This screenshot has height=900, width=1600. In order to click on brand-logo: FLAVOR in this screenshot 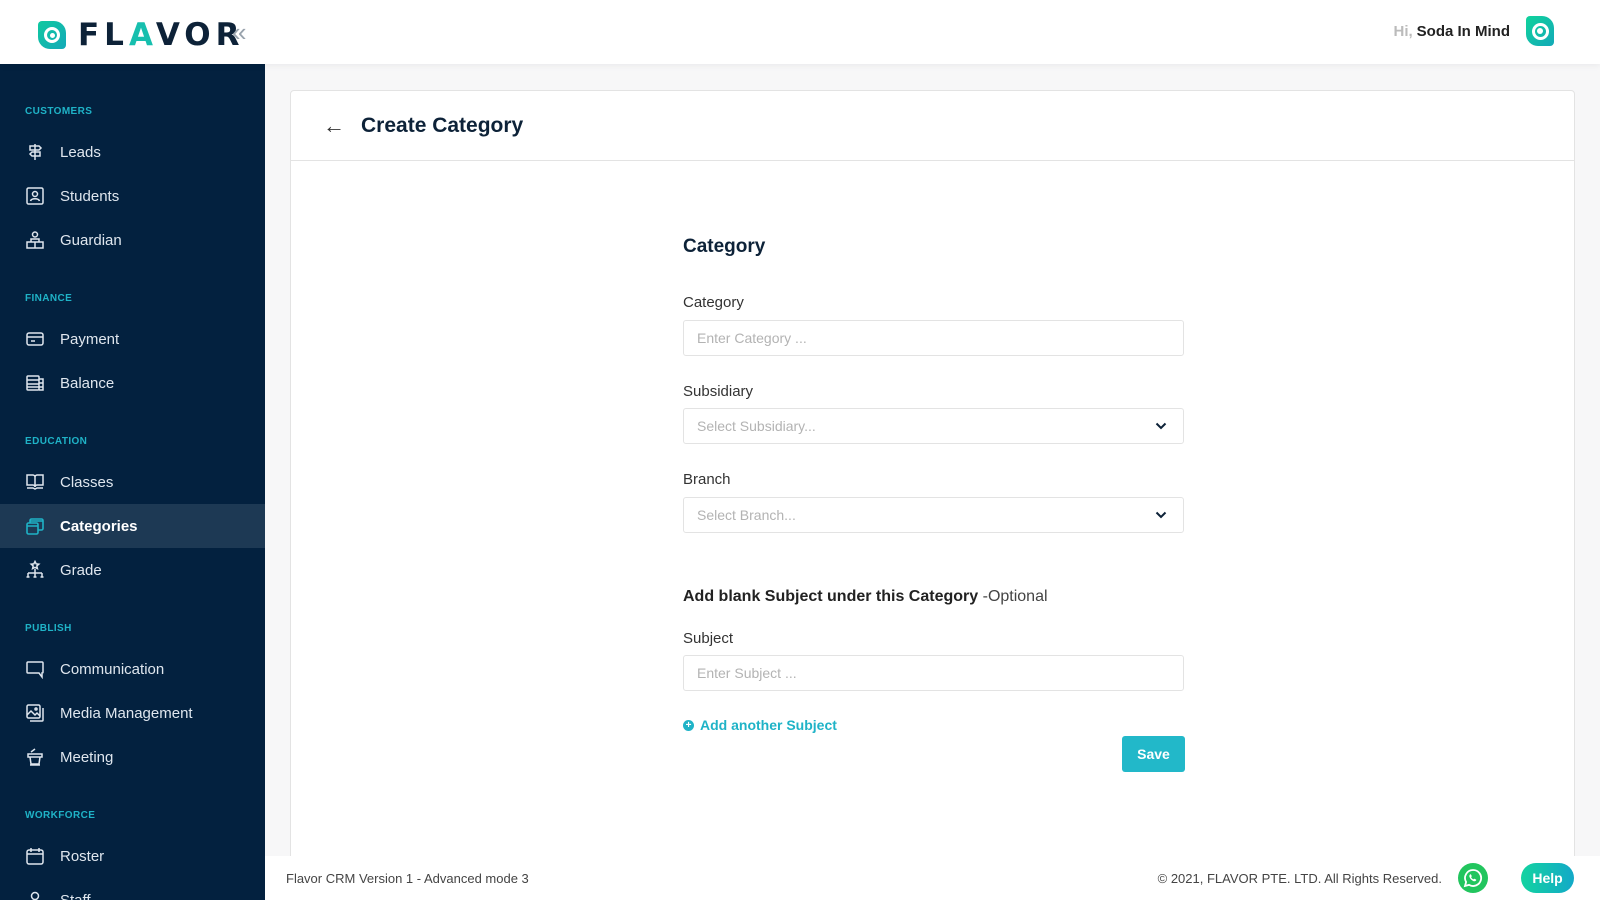, I will do `click(141, 35)`.